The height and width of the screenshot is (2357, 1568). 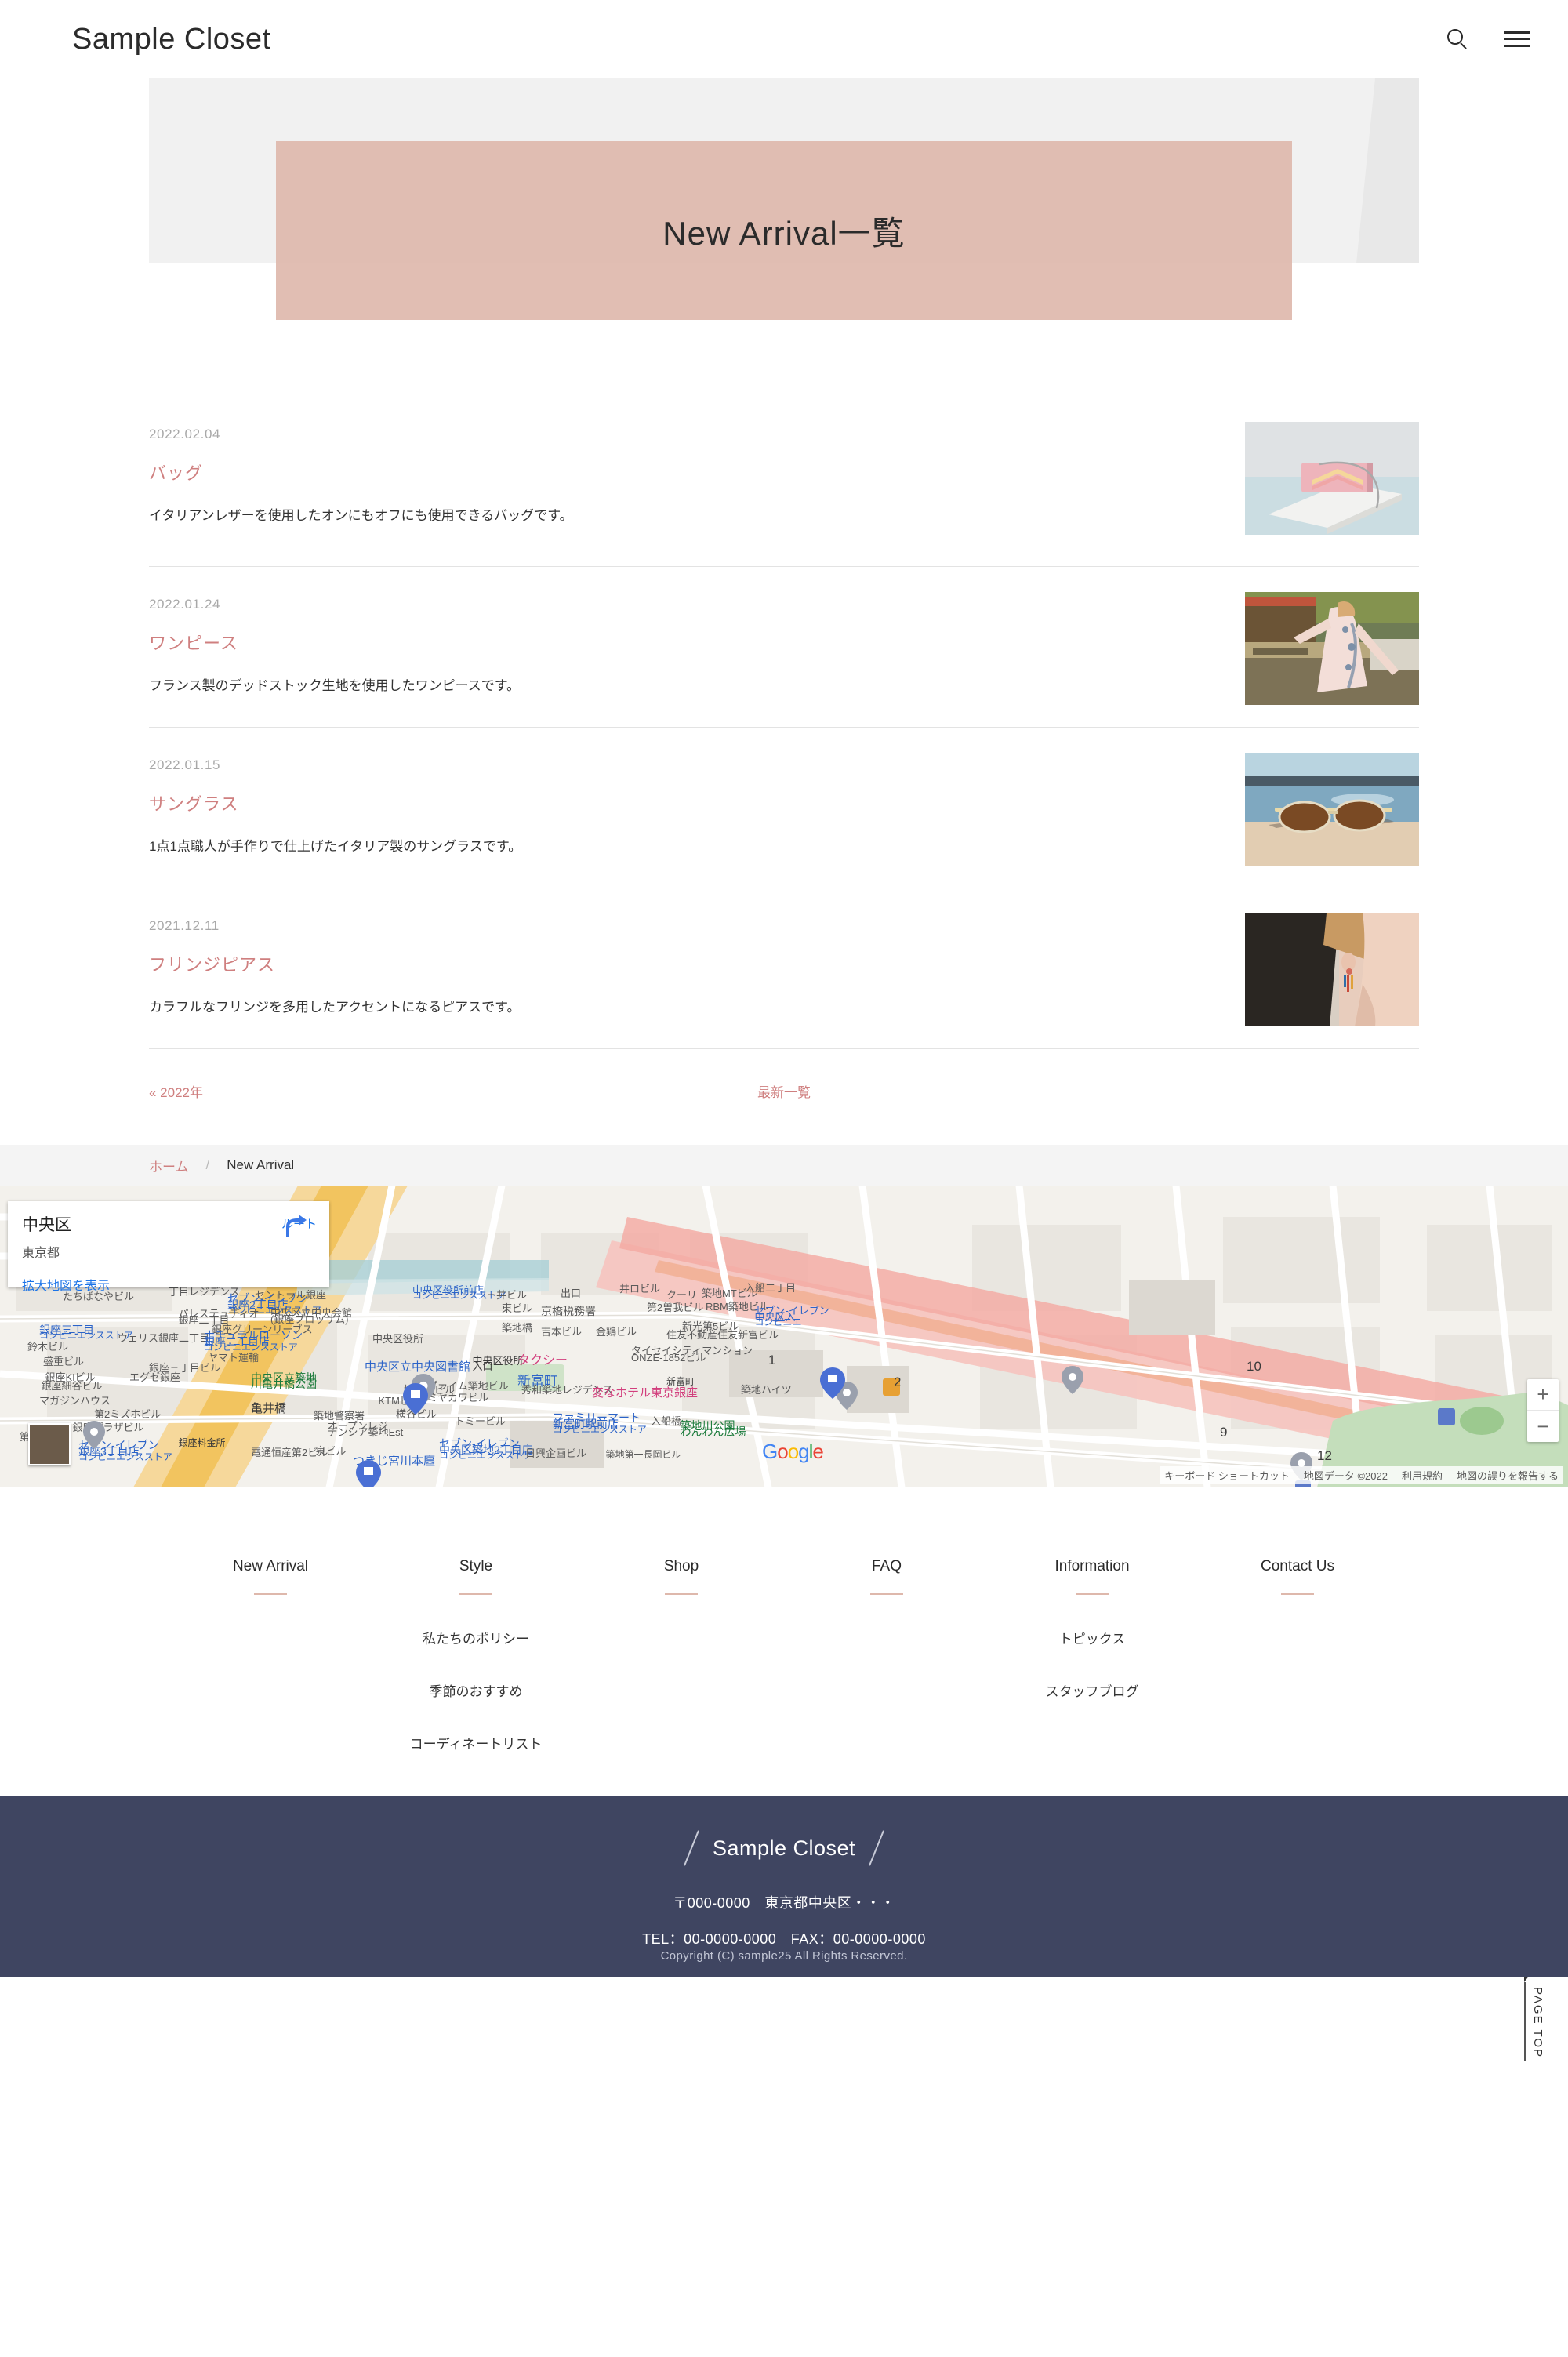 I want to click on footer-column-faq: FAQ, so click(x=887, y=1655).